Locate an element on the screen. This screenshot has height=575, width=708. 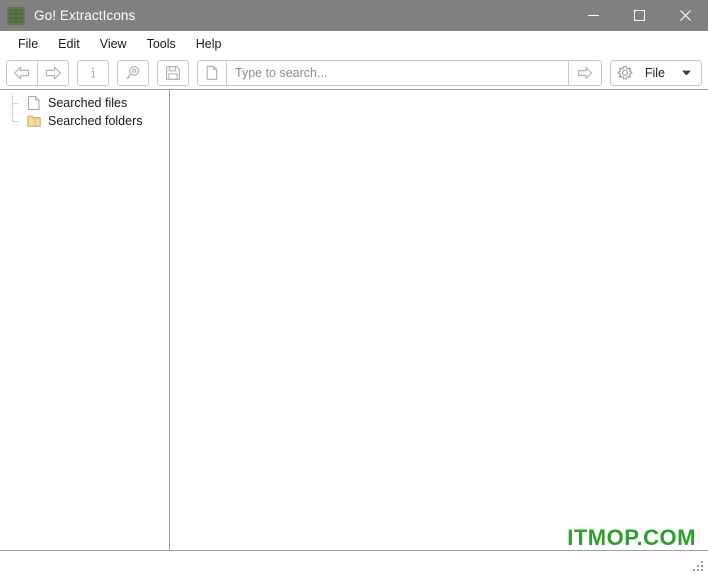
info-icon is located at coordinates (93, 72).